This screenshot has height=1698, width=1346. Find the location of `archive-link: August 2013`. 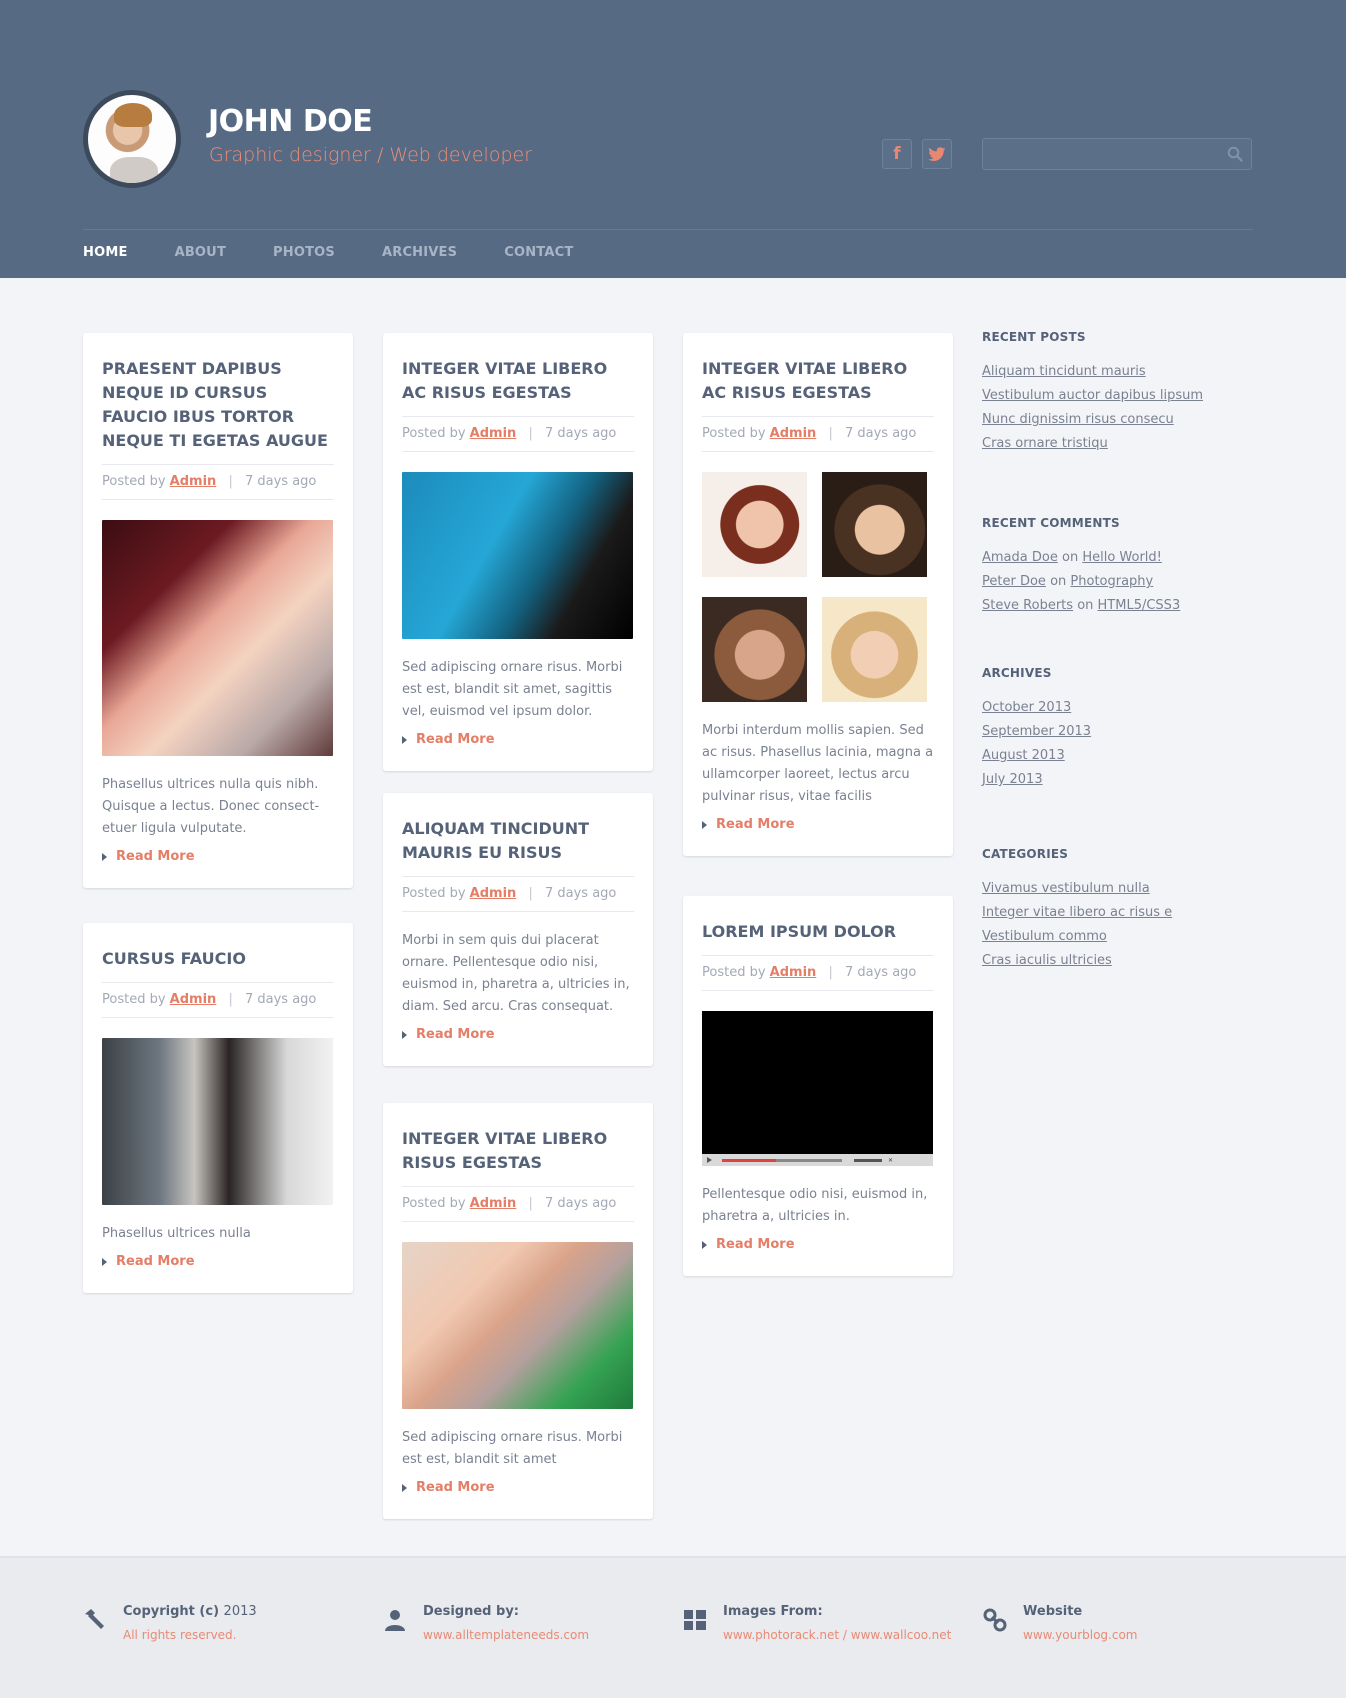

archive-link: August 2013 is located at coordinates (1023, 755).